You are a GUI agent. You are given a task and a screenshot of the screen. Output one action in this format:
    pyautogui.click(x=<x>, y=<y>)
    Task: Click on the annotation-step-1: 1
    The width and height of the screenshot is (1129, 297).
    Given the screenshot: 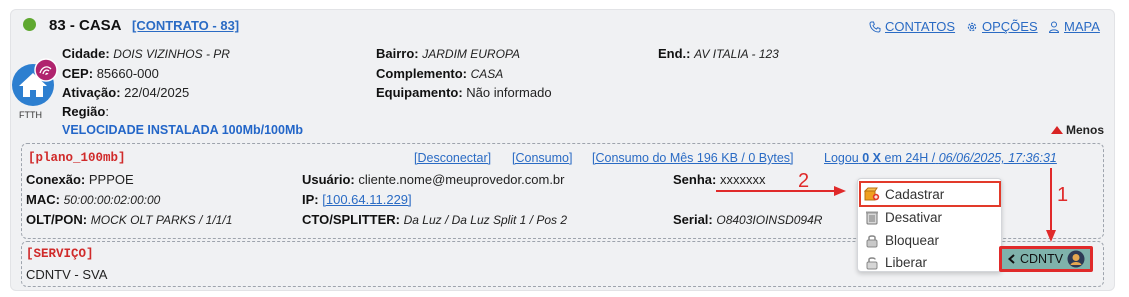 What is the action you would take?
    pyautogui.click(x=1063, y=195)
    